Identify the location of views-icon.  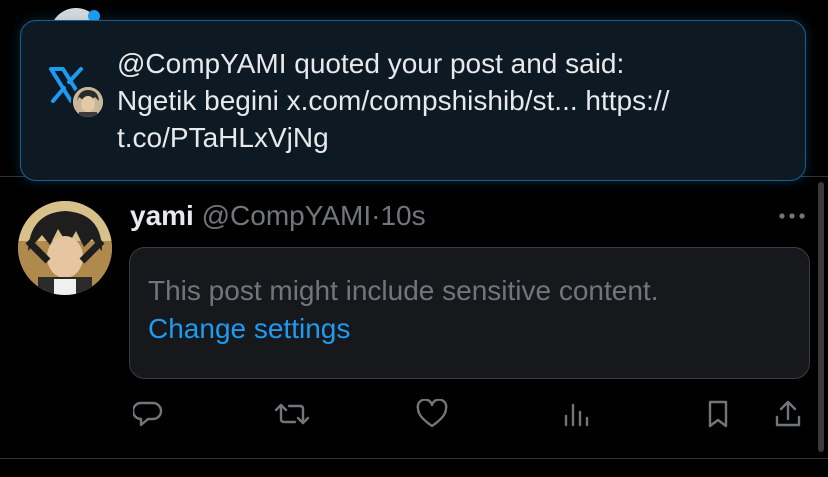
(576, 415).